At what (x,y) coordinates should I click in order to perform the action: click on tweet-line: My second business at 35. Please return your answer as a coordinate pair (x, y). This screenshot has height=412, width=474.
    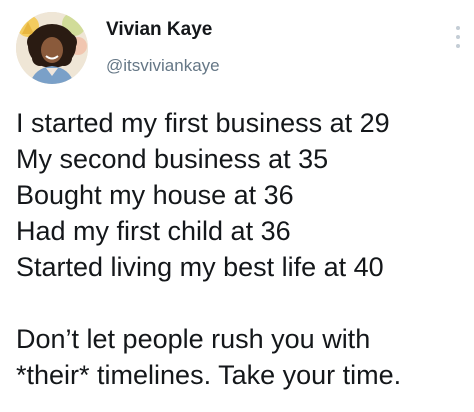
    Looking at the image, I should click on (172, 159).